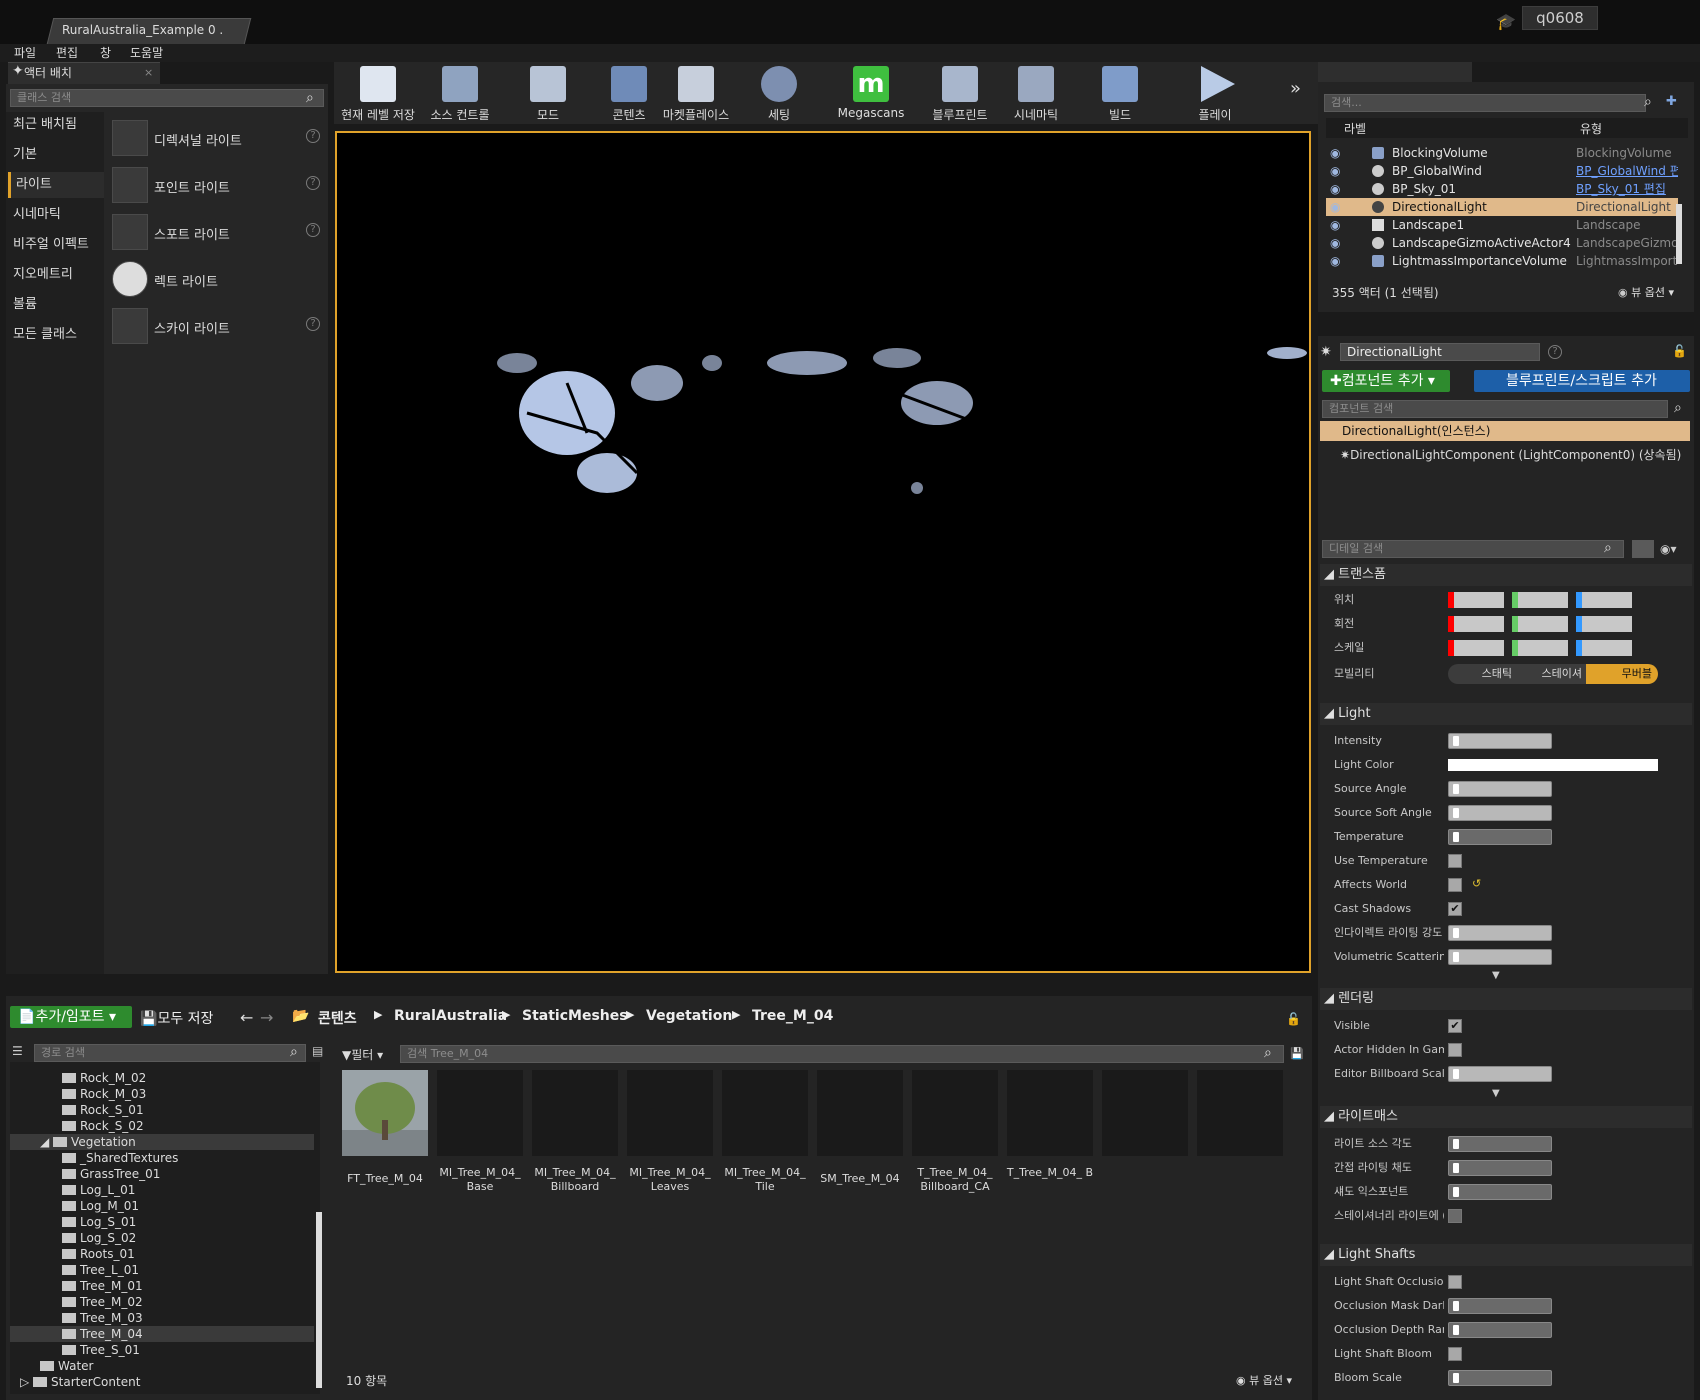 This screenshot has height=1400, width=1700. What do you see at coordinates (362, 1054) in the screenshot?
I see `filter-button: ▼필터 ▾` at bounding box center [362, 1054].